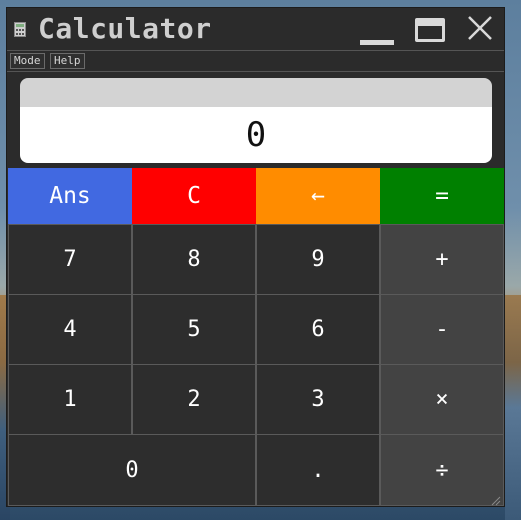 The image size is (521, 520). I want to click on menu-mode: Mode, so click(27, 61).